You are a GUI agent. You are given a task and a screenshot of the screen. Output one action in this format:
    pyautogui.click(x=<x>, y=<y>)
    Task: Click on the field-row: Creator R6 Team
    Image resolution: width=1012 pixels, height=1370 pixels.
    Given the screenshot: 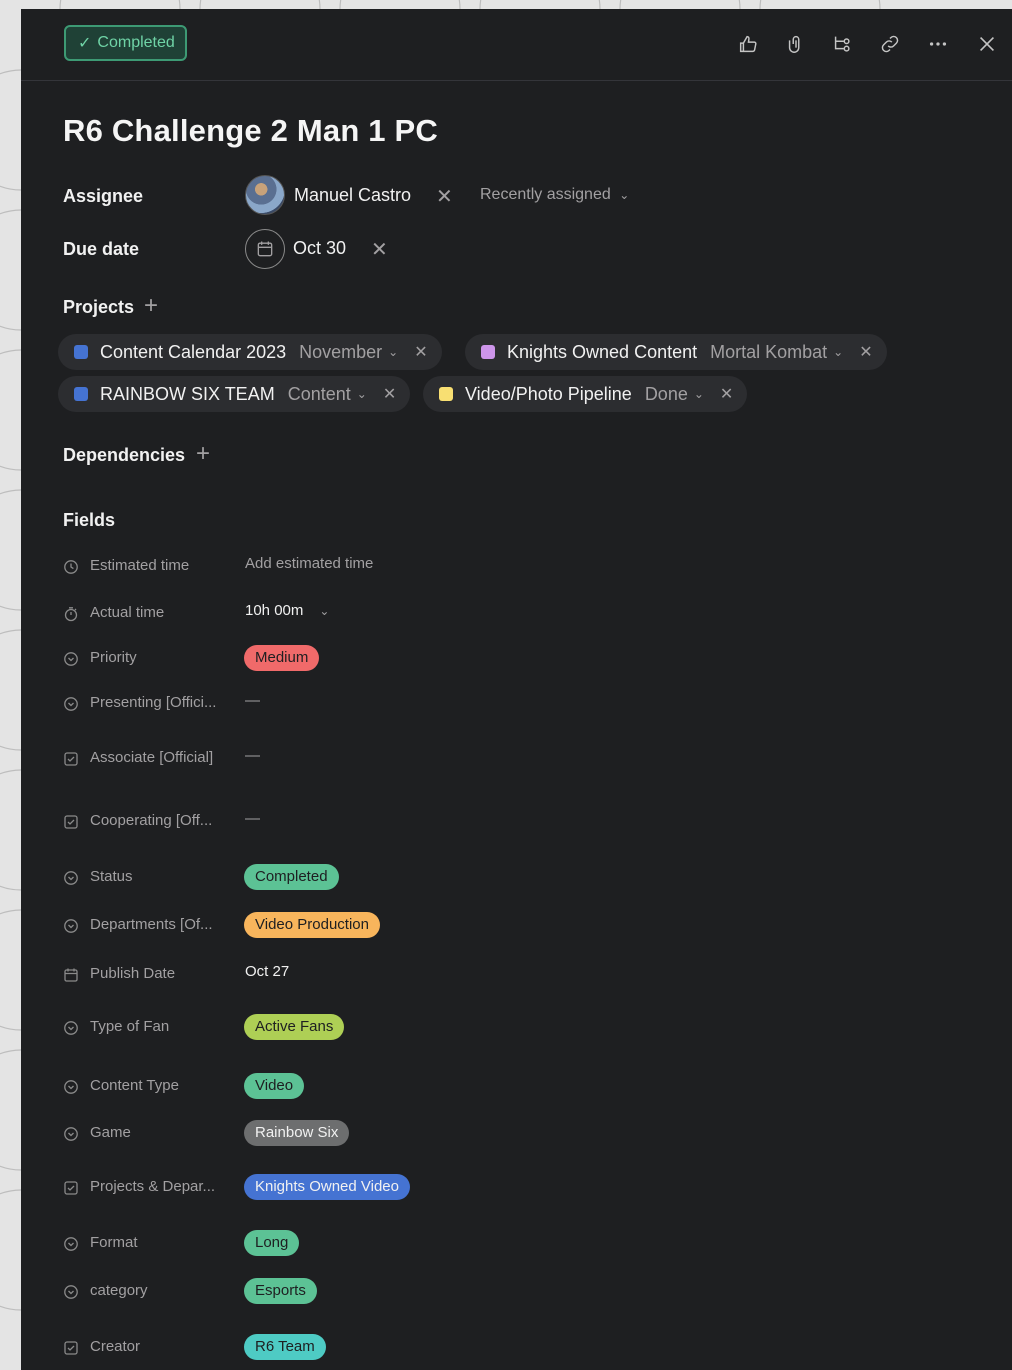 What is the action you would take?
    pyautogui.click(x=523, y=1347)
    